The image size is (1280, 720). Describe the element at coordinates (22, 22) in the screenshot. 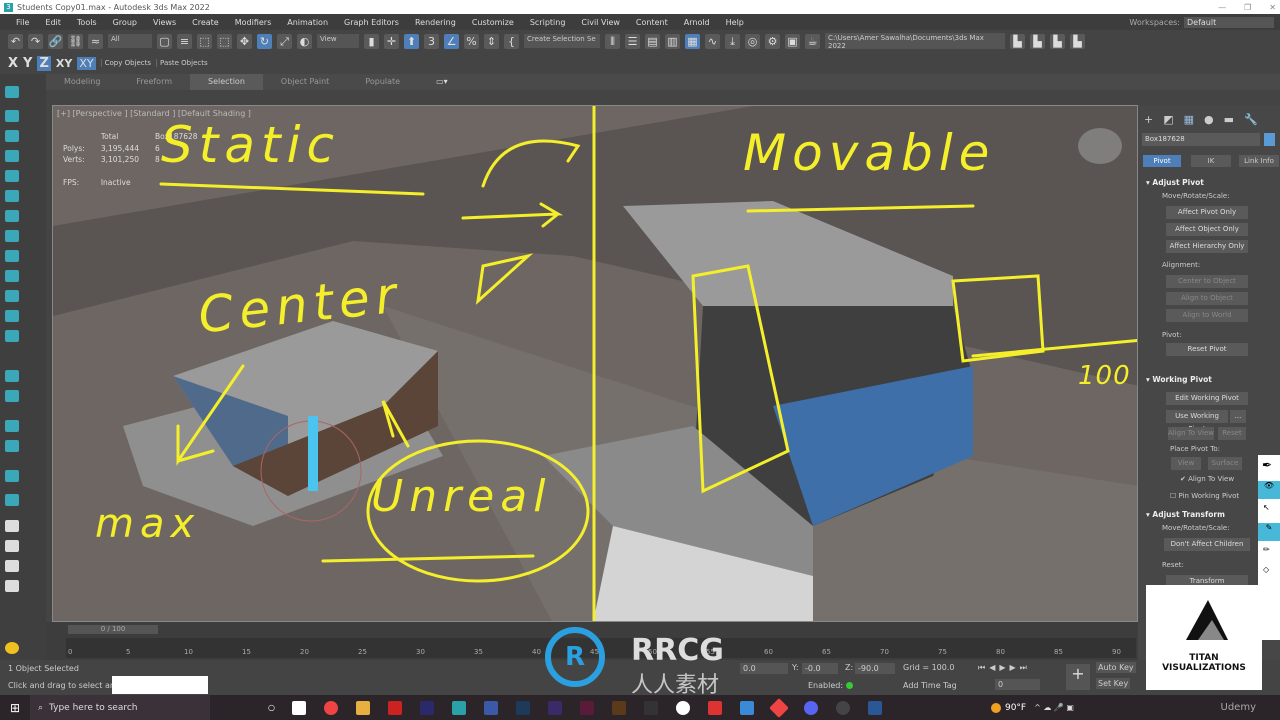

I see `menu-file: File` at that location.